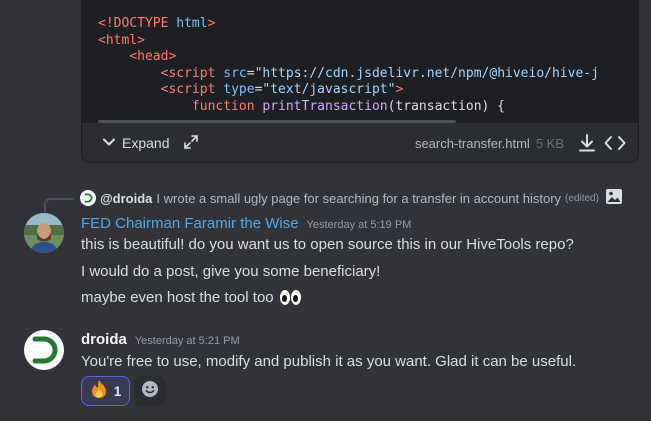 The height and width of the screenshot is (421, 651). What do you see at coordinates (121, 40) in the screenshot?
I see `code-line: <html>` at bounding box center [121, 40].